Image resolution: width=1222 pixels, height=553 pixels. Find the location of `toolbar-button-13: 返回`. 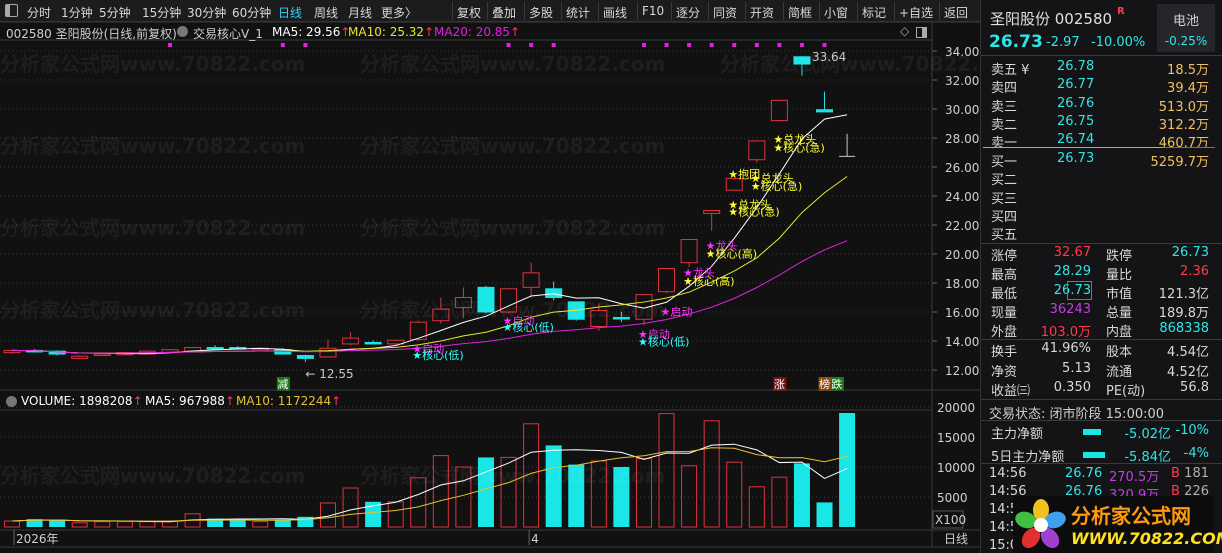

toolbar-button-13: 返回 is located at coordinates (956, 12).